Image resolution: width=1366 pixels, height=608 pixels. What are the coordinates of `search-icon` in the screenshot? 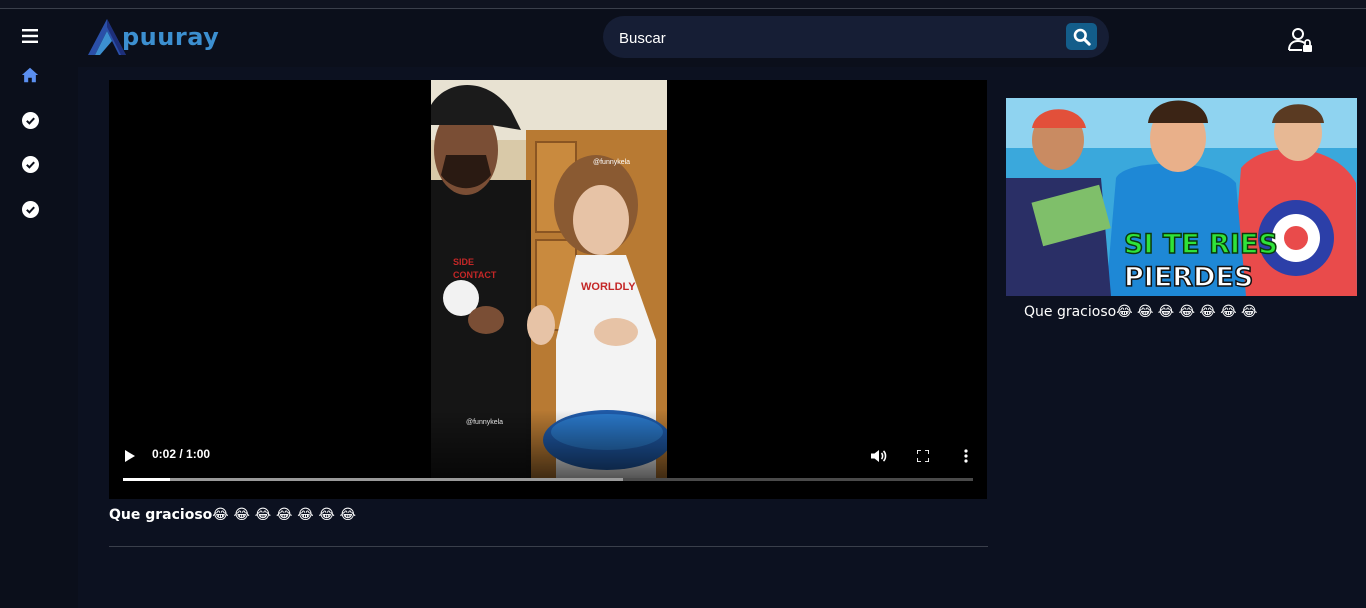 It's located at (1082, 37).